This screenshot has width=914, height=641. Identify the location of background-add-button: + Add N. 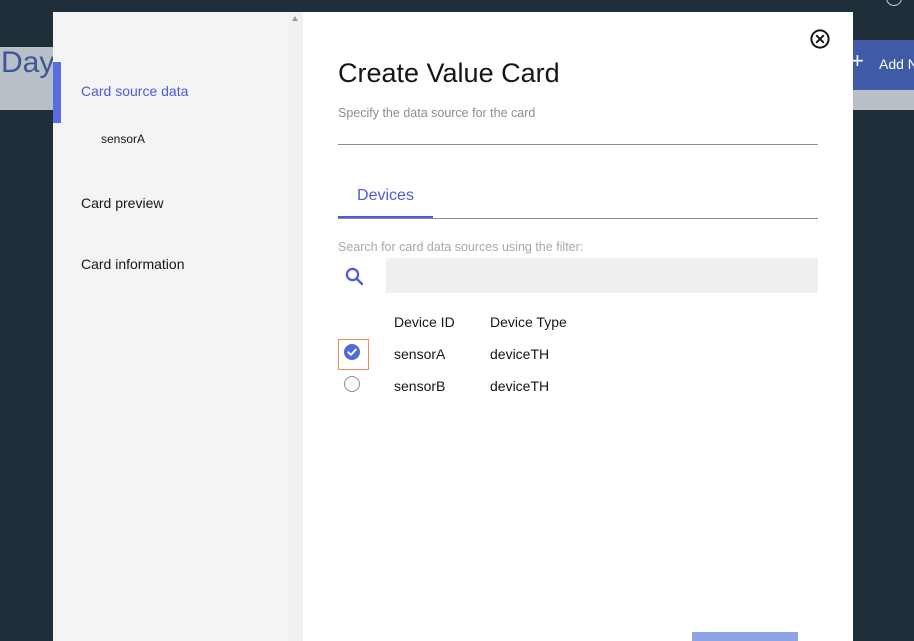
(882, 65).